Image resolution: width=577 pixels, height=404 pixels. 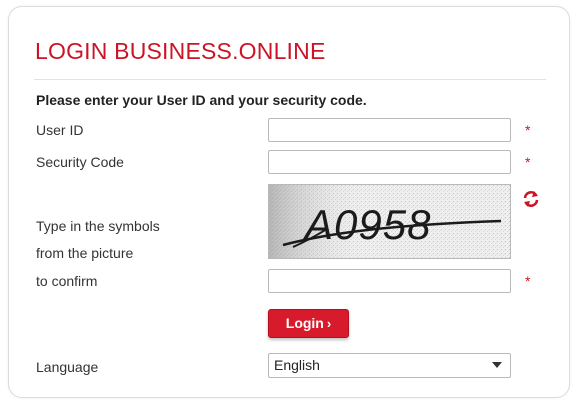 I want to click on captcha-label-line3: to confirm, so click(x=67, y=281).